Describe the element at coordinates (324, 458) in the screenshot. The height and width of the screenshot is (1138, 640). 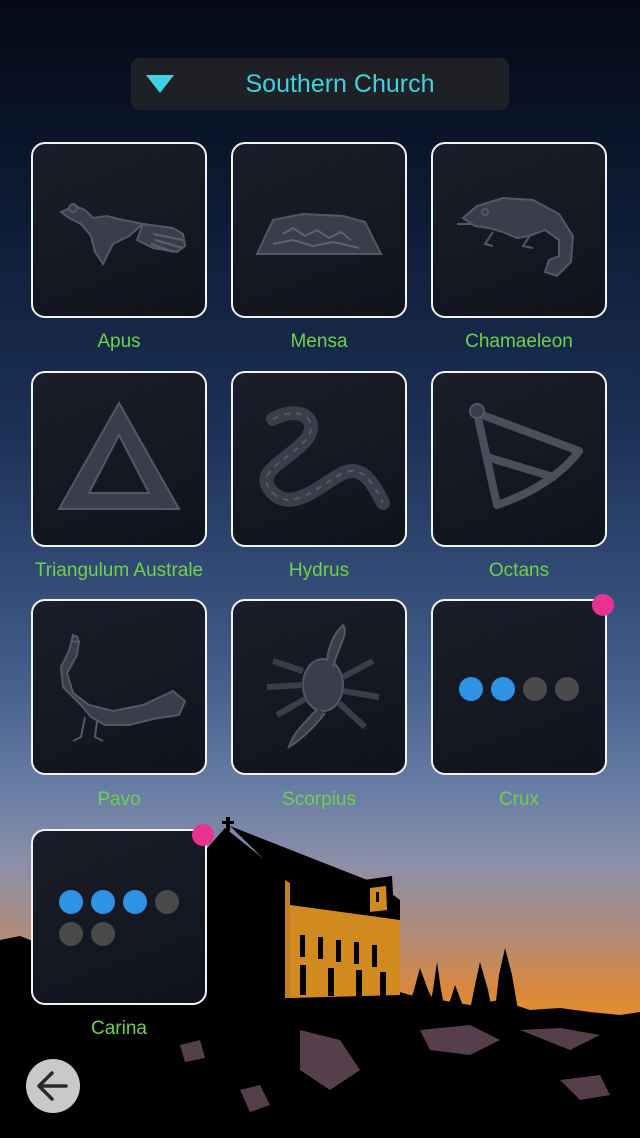
I see `water-snake-icon` at that location.